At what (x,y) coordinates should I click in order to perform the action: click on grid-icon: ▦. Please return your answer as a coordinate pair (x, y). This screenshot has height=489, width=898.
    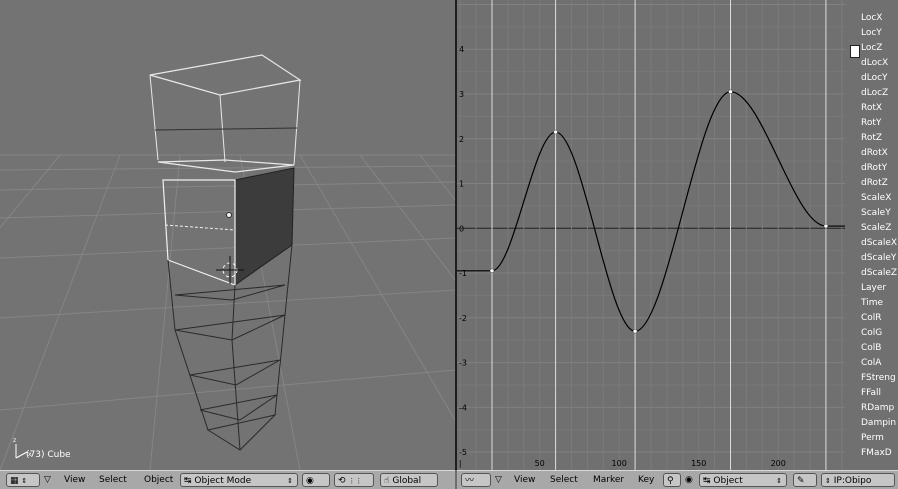
    Looking at the image, I should click on (14, 481).